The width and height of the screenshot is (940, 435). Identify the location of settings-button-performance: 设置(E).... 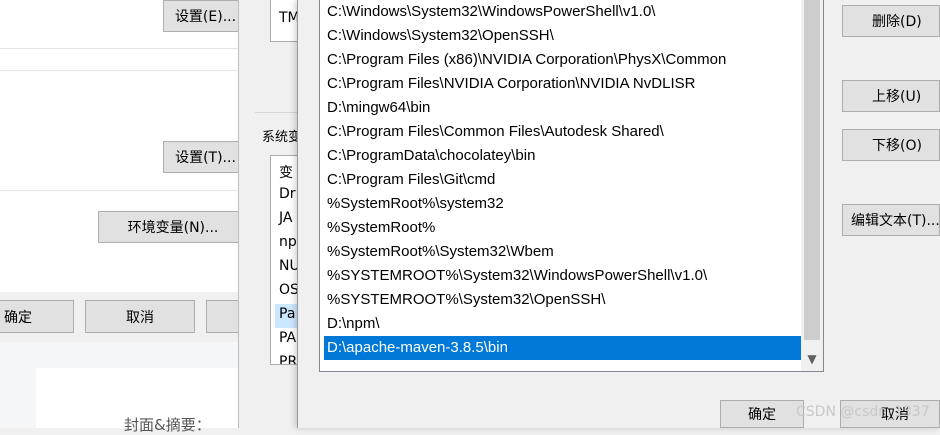
(205, 16).